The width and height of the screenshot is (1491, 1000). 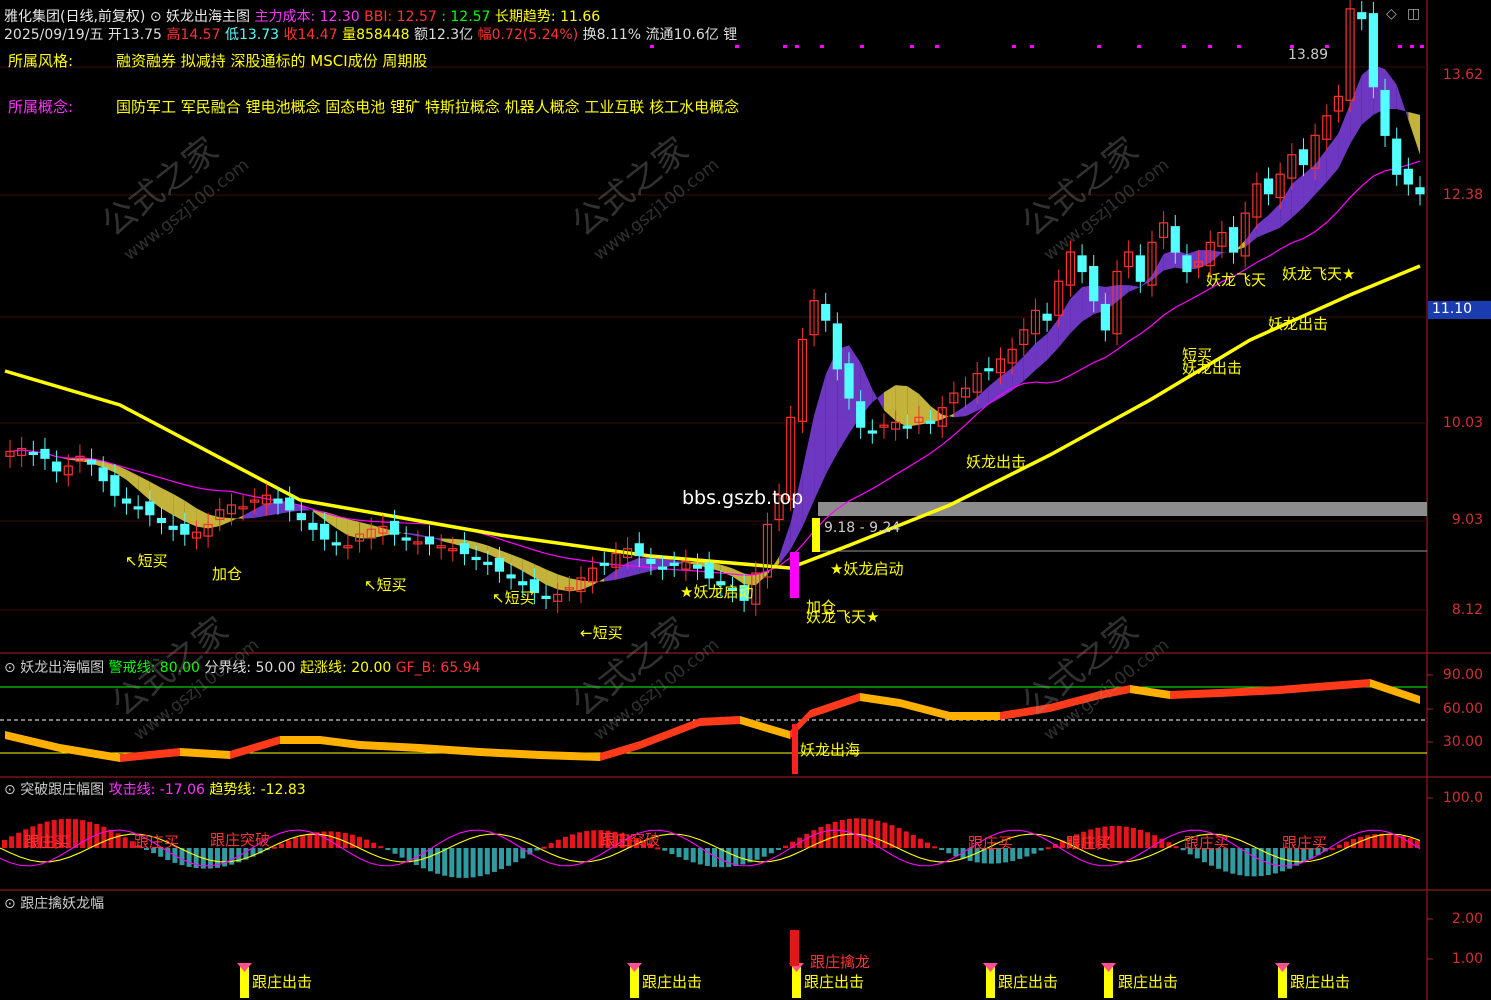 What do you see at coordinates (1236, 280) in the screenshot?
I see `annotation-dragon-fly: 妖龙飞天` at bounding box center [1236, 280].